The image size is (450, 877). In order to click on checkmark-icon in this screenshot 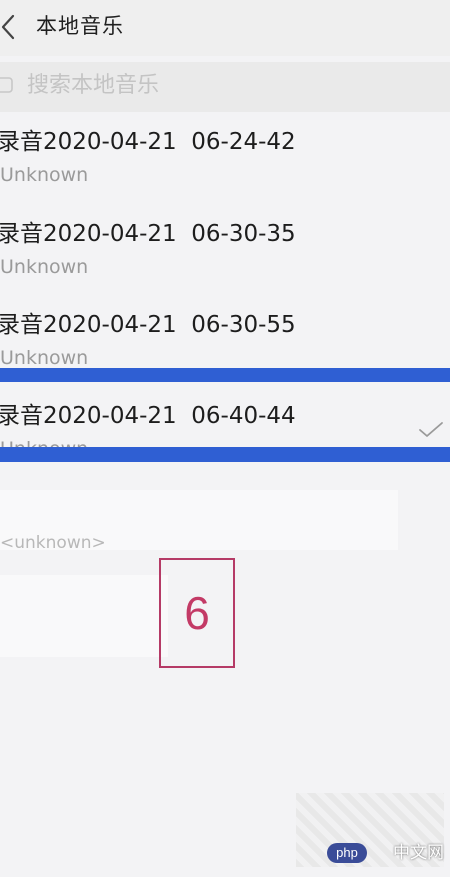, I will do `click(431, 429)`.